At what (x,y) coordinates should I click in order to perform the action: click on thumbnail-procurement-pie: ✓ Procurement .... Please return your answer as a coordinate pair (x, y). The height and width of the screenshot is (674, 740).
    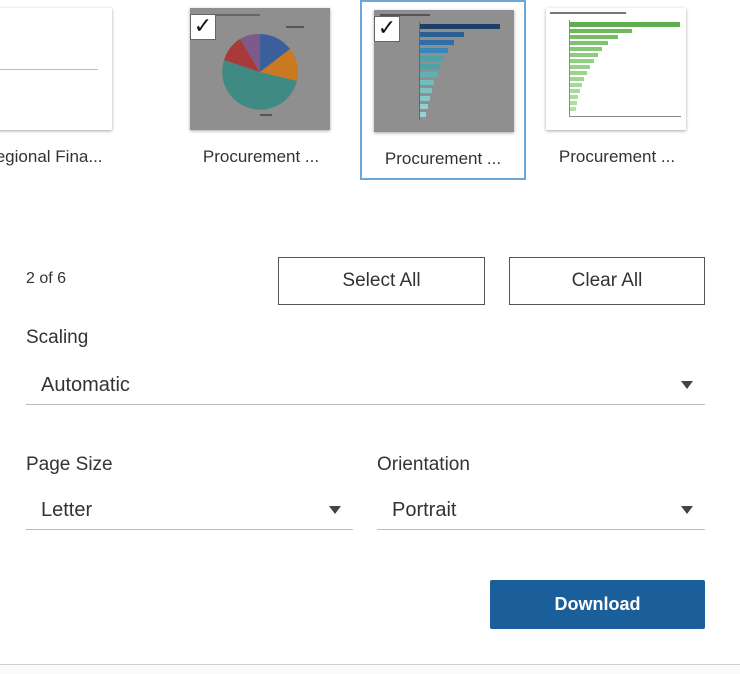
    Looking at the image, I should click on (261, 90).